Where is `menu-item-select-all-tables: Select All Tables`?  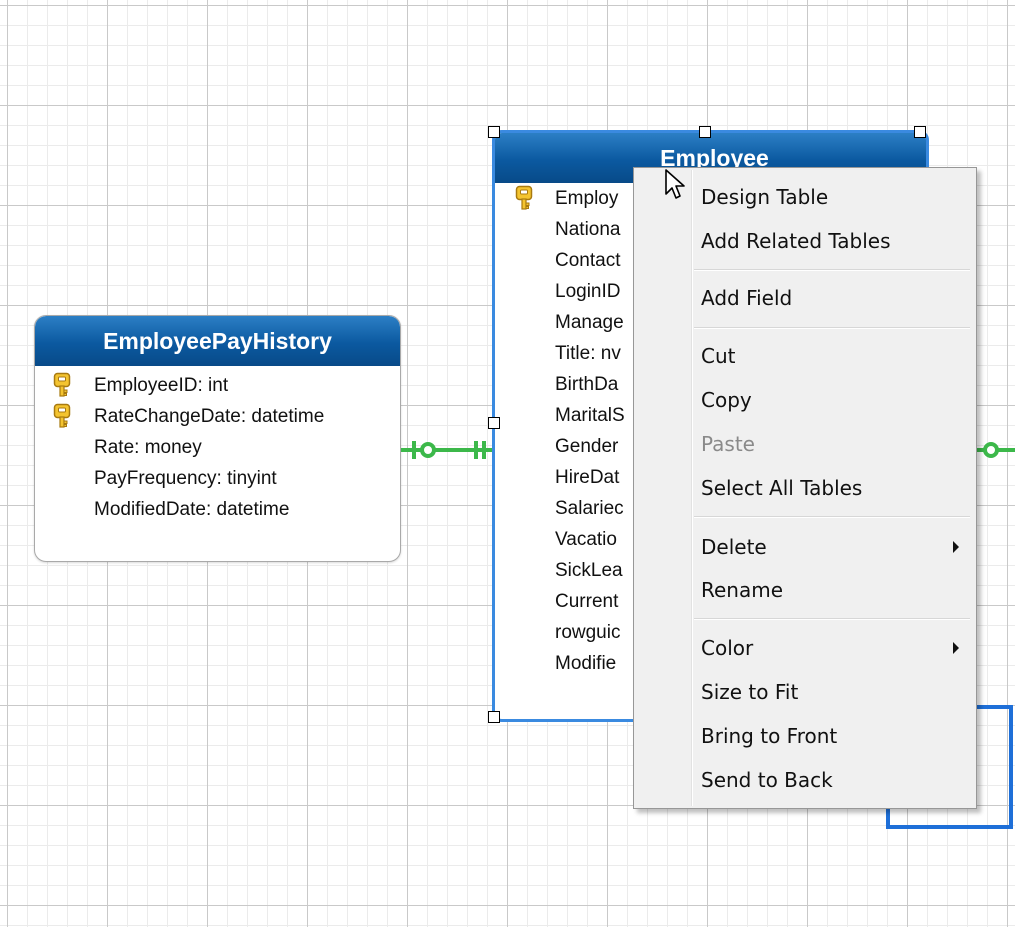 menu-item-select-all-tables: Select All Tables is located at coordinates (805, 488).